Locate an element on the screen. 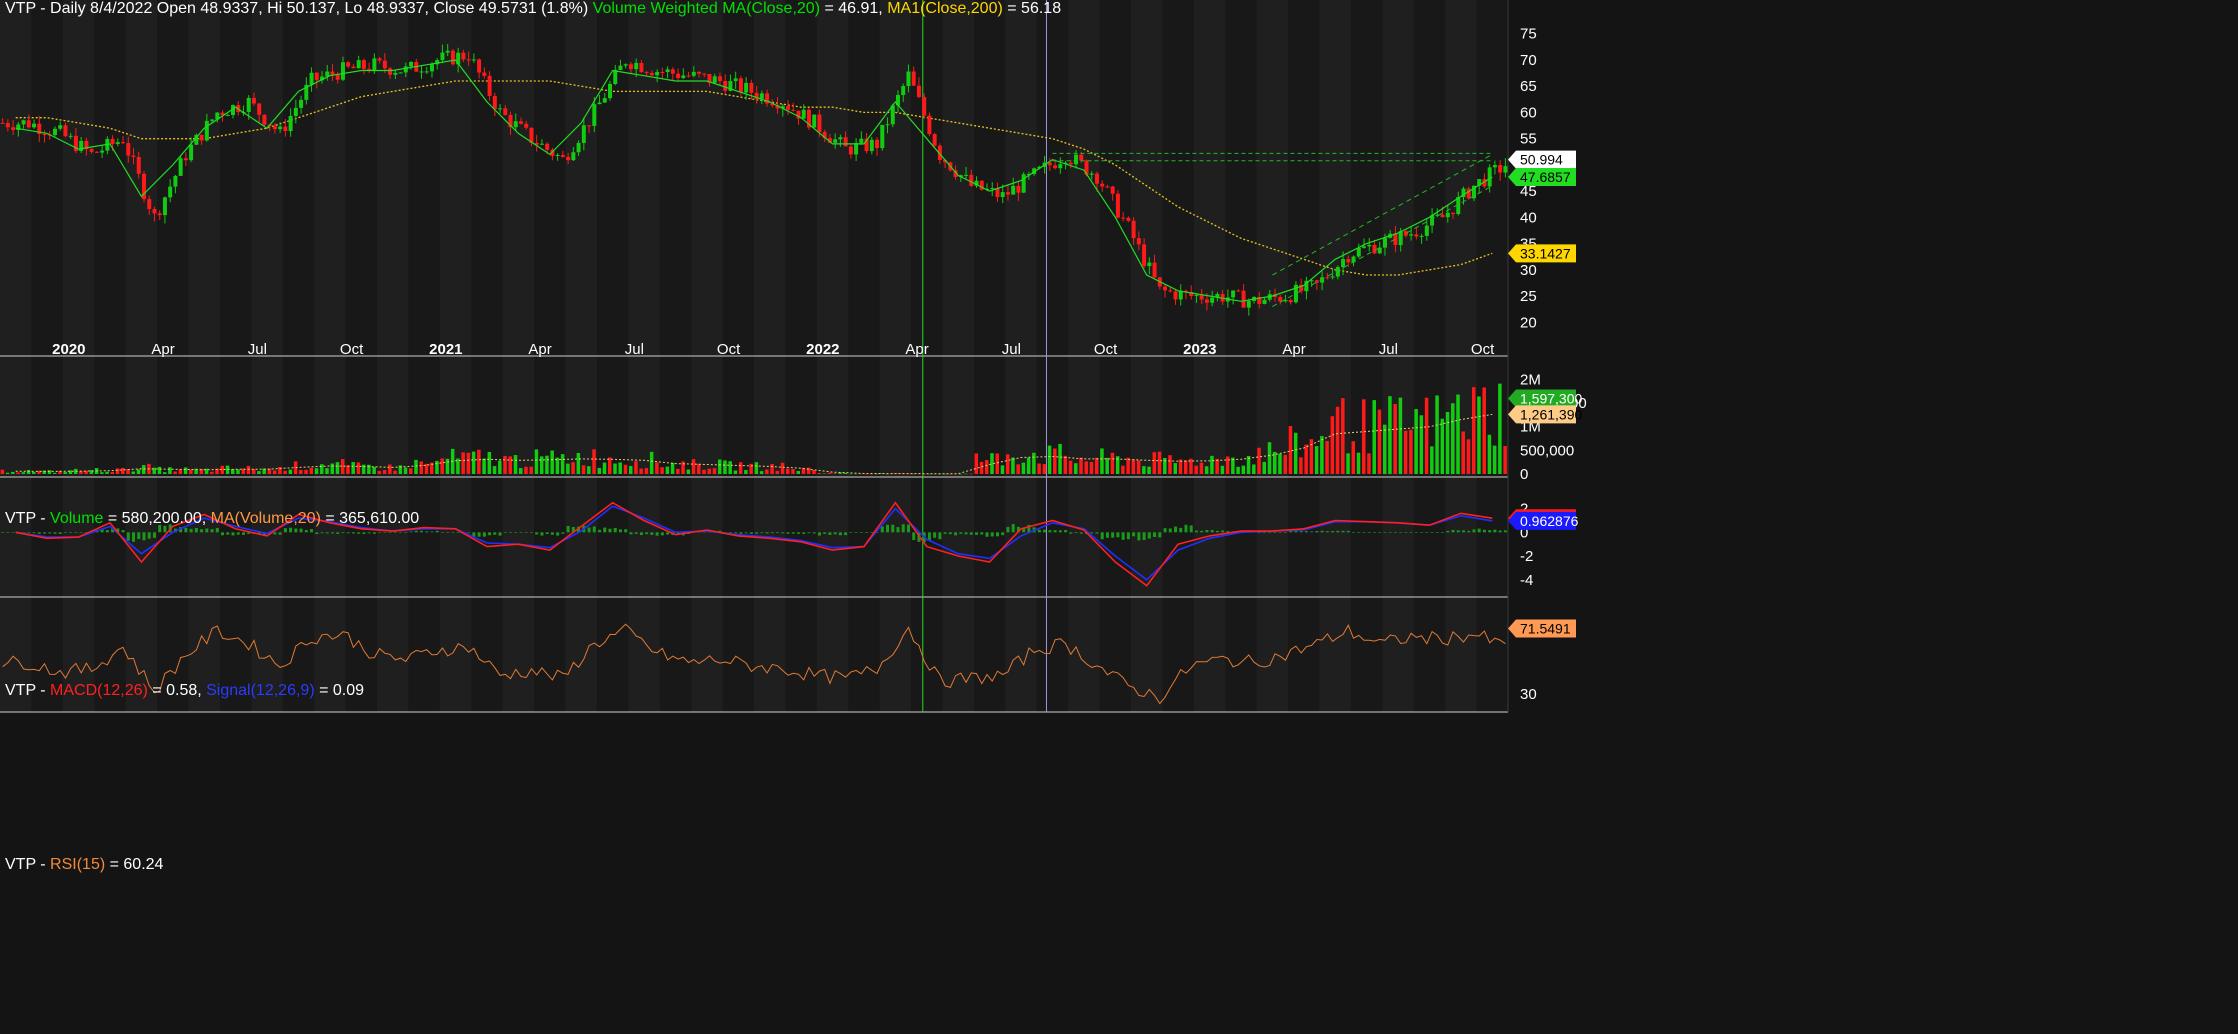 This screenshot has height=1034, width=2238. rsi-value: = 60.24 is located at coordinates (134, 864).